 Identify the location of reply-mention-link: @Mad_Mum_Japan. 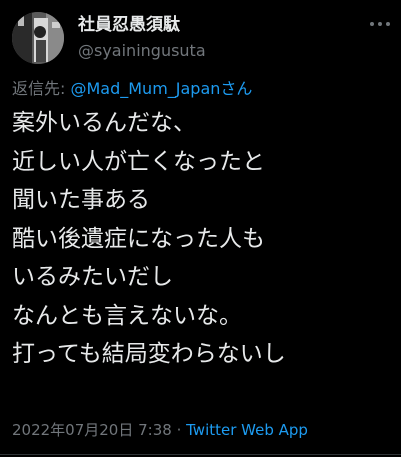
(145, 88).